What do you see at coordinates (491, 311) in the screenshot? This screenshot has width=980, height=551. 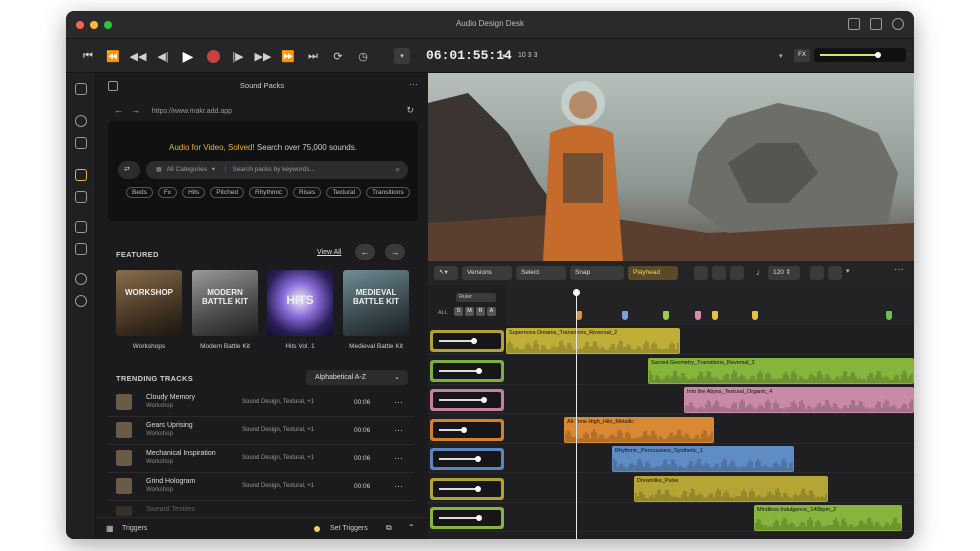 I see `automation-all-button: A` at bounding box center [491, 311].